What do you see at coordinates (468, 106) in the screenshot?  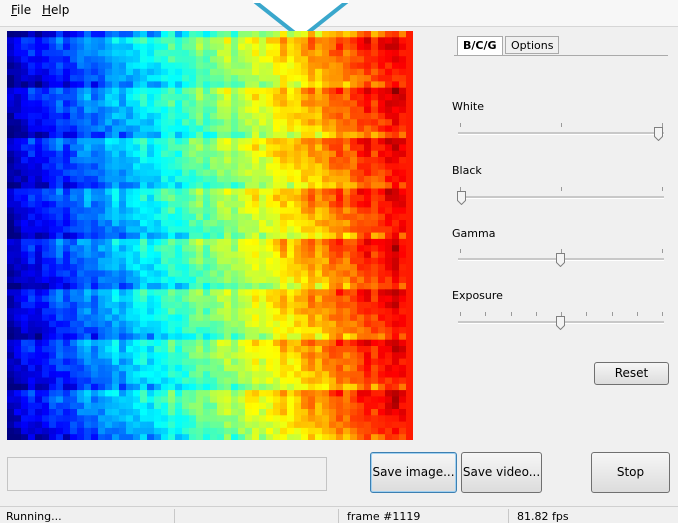 I see `white-label: White` at bounding box center [468, 106].